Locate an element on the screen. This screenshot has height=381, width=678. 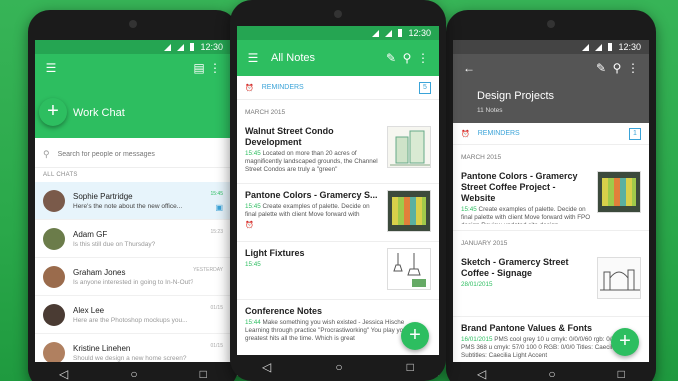
search-input is located at coordinates (127, 154).